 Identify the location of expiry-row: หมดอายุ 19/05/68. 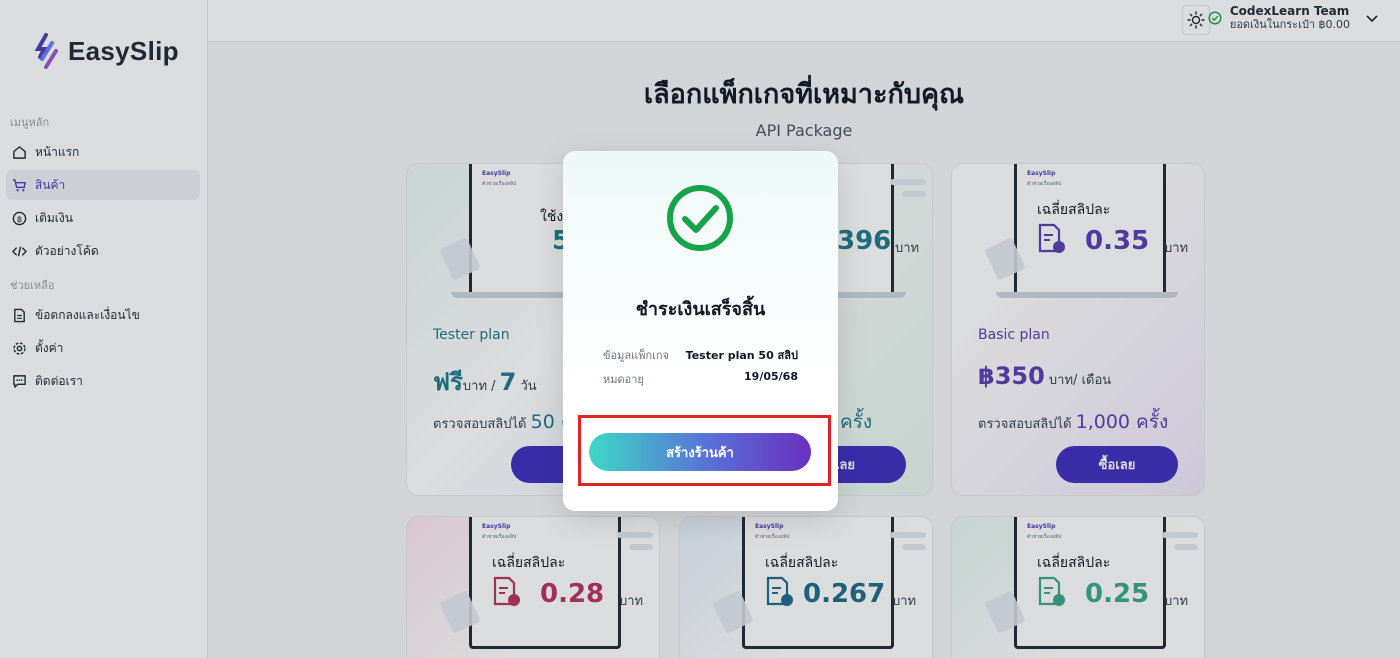
(700, 379).